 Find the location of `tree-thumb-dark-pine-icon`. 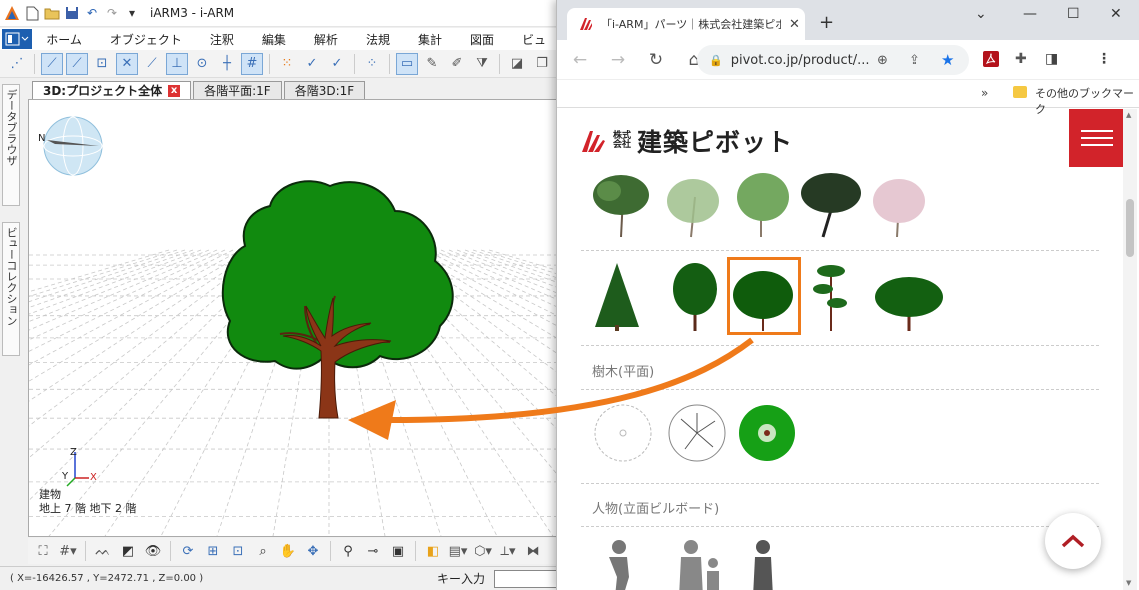

tree-thumb-dark-pine-icon is located at coordinates (831, 205).